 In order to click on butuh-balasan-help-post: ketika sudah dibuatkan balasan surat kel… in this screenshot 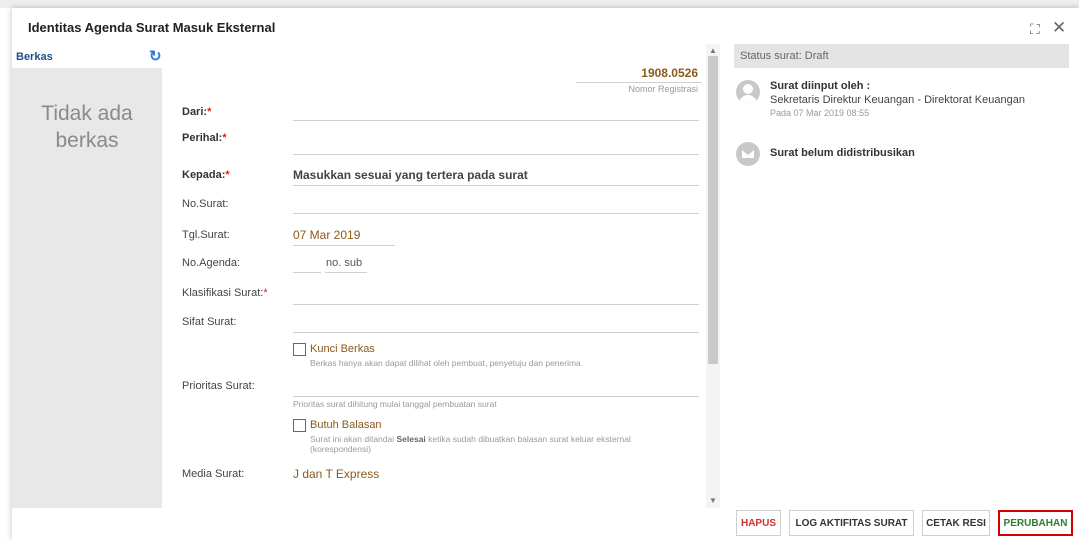, I will do `click(528, 439)`.